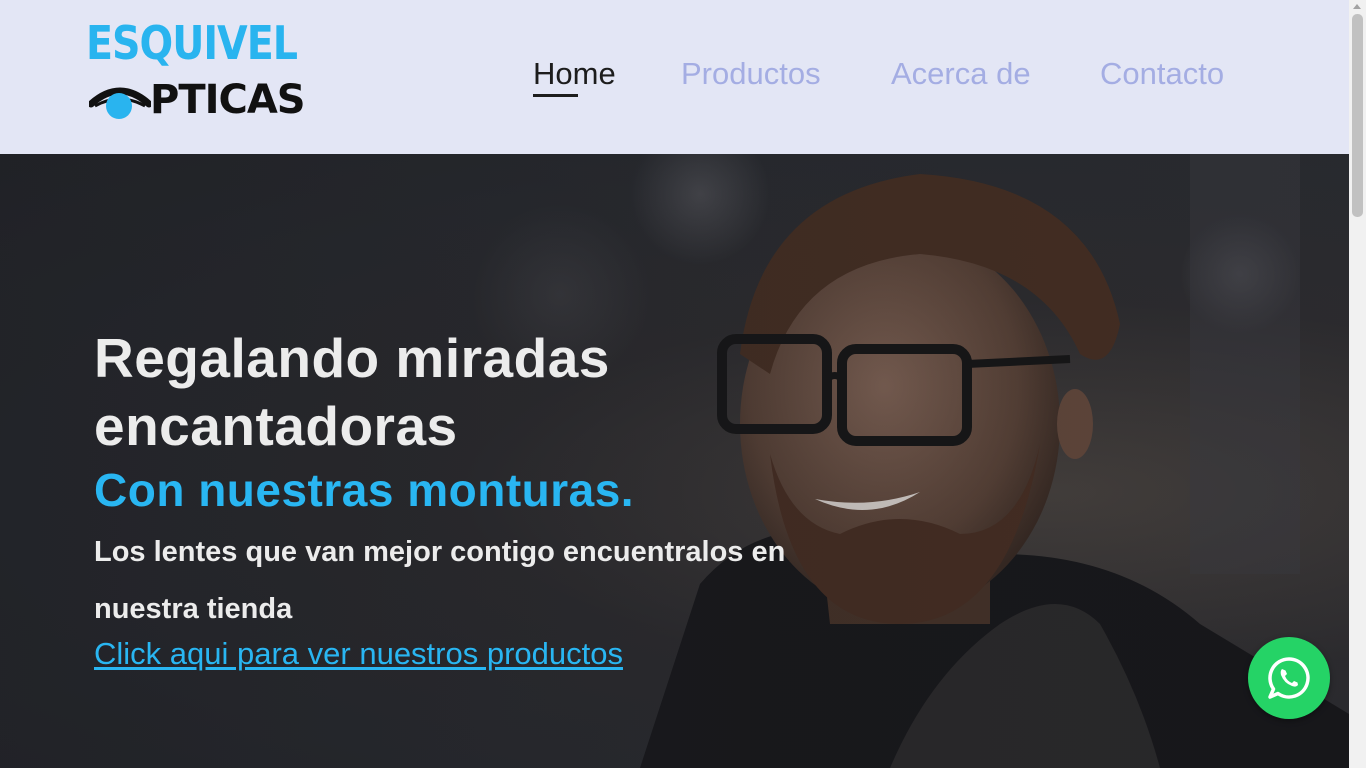  What do you see at coordinates (196, 72) in the screenshot?
I see `site-logo: ESQUIVEL PTICAS` at bounding box center [196, 72].